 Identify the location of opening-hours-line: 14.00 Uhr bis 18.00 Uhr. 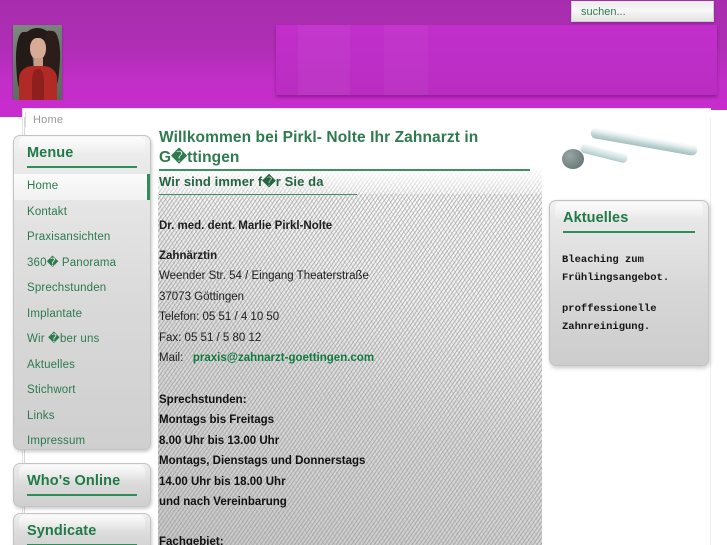
(222, 481).